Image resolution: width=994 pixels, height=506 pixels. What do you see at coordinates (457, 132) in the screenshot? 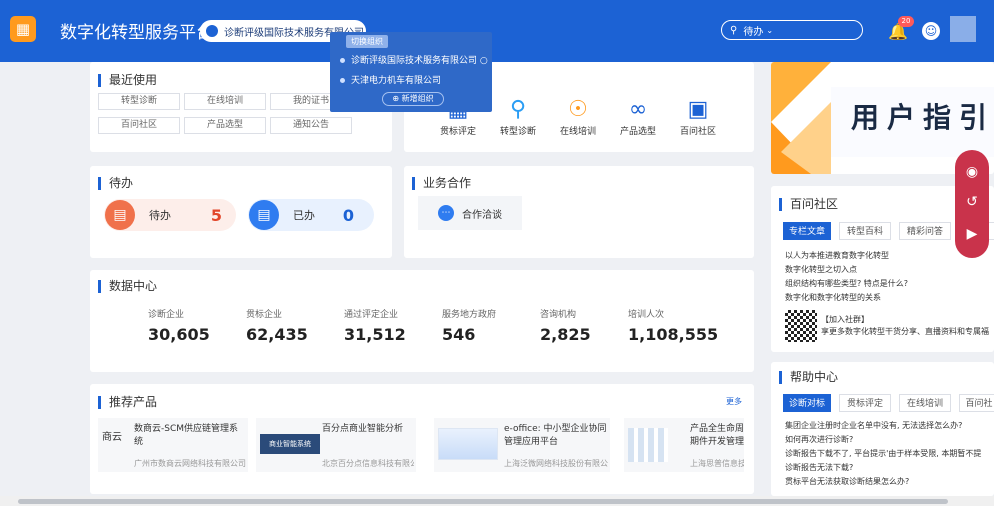
I see `quick-label: 贯标评定` at bounding box center [457, 132].